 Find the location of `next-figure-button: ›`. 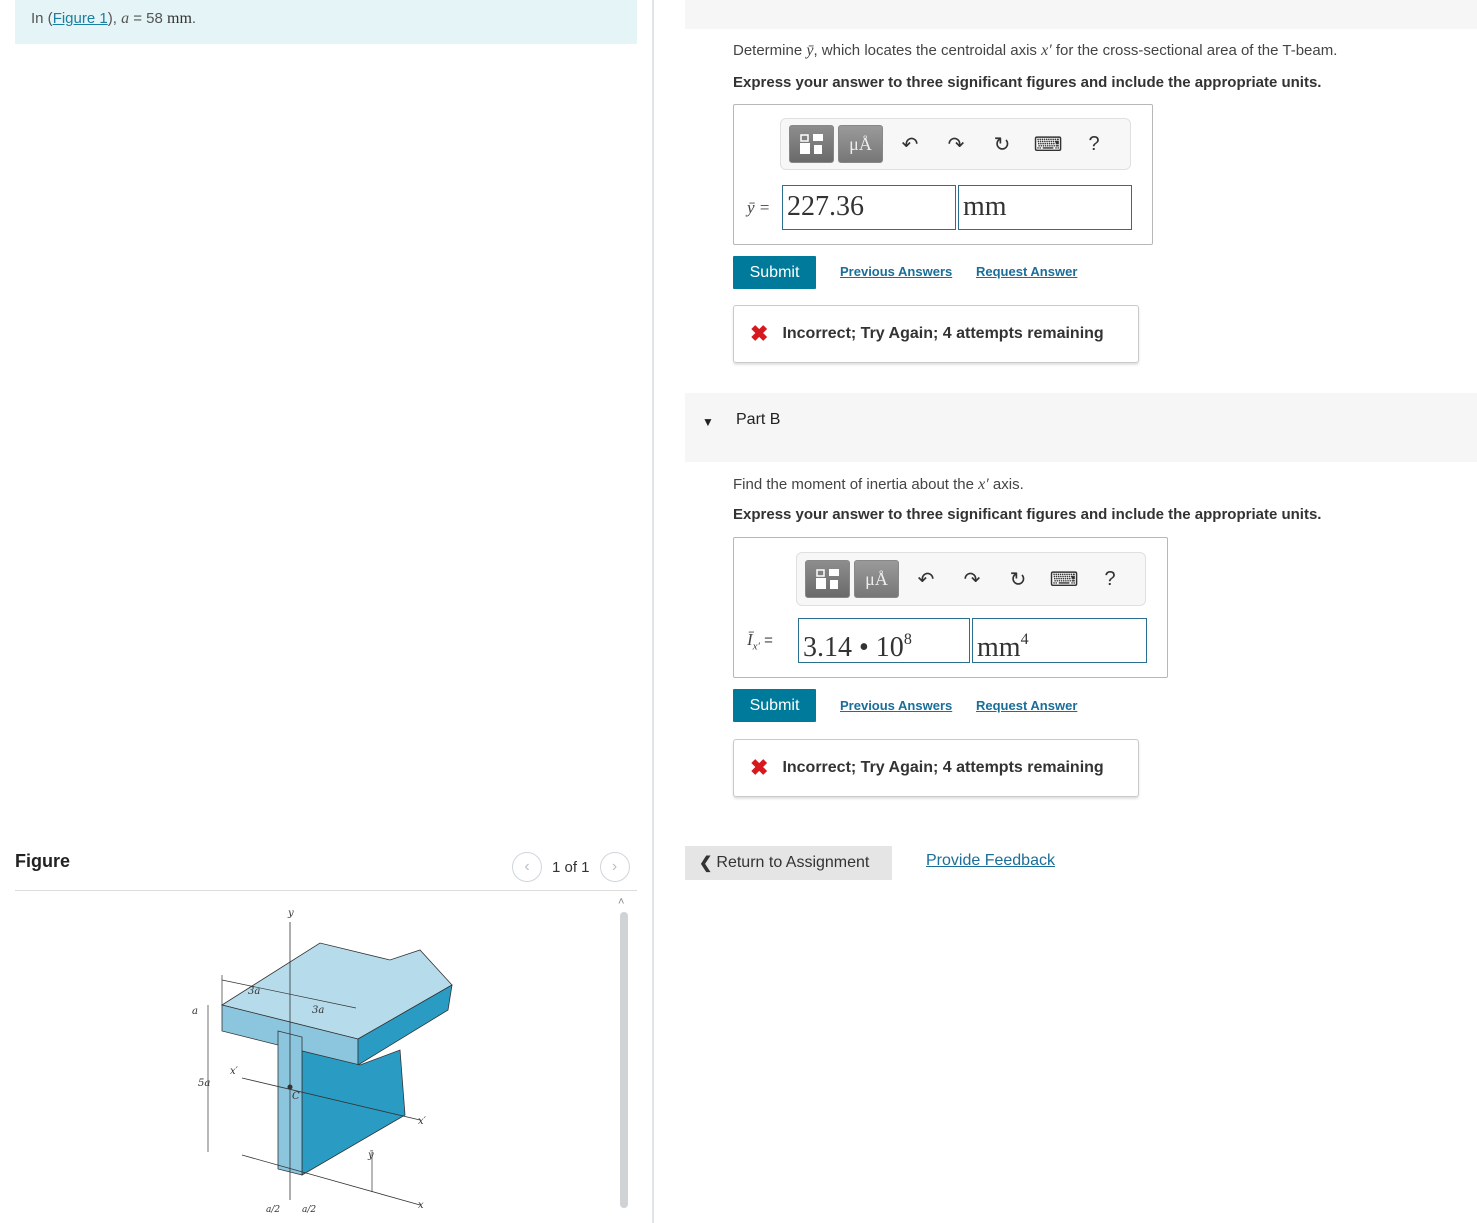

next-figure-button: › is located at coordinates (614, 867).